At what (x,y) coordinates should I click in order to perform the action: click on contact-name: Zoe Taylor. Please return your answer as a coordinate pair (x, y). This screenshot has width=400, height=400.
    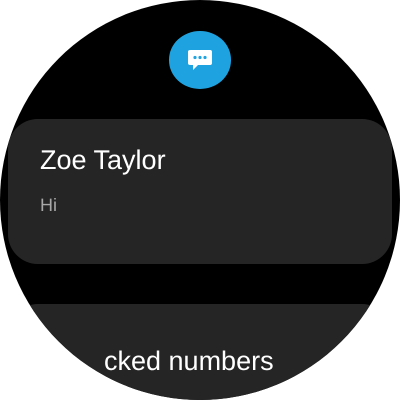
    Looking at the image, I should click on (103, 160).